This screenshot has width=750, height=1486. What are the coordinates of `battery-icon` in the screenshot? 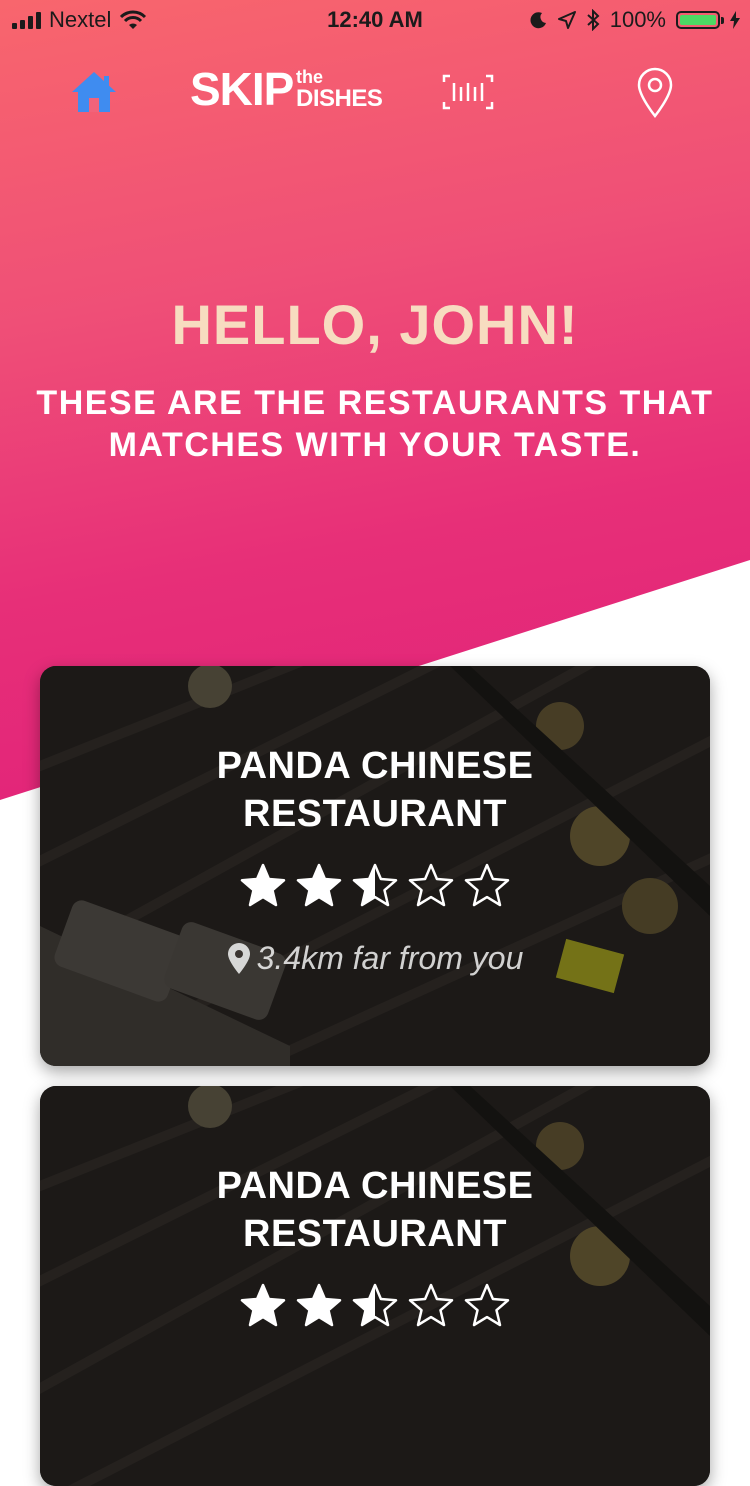 It's located at (700, 20).